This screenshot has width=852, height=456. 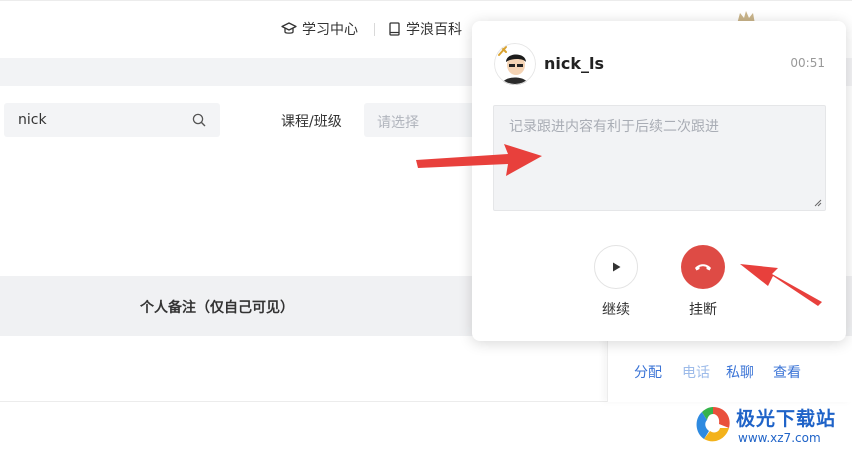 I want to click on follow-up-notes-field: 记录跟进内容有利于后续二次跟进, so click(x=659, y=158).